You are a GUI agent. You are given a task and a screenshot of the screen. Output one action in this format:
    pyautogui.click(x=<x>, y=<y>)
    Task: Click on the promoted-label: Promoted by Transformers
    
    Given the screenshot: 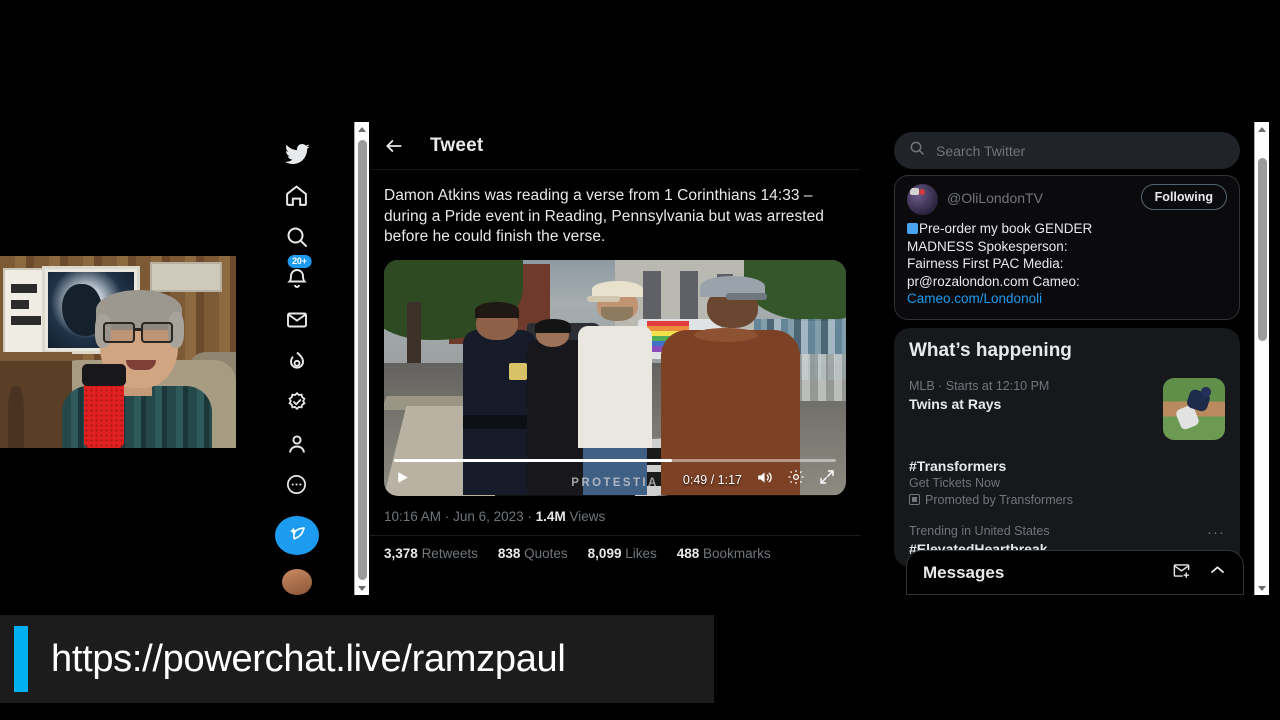 What is the action you would take?
    pyautogui.click(x=999, y=499)
    